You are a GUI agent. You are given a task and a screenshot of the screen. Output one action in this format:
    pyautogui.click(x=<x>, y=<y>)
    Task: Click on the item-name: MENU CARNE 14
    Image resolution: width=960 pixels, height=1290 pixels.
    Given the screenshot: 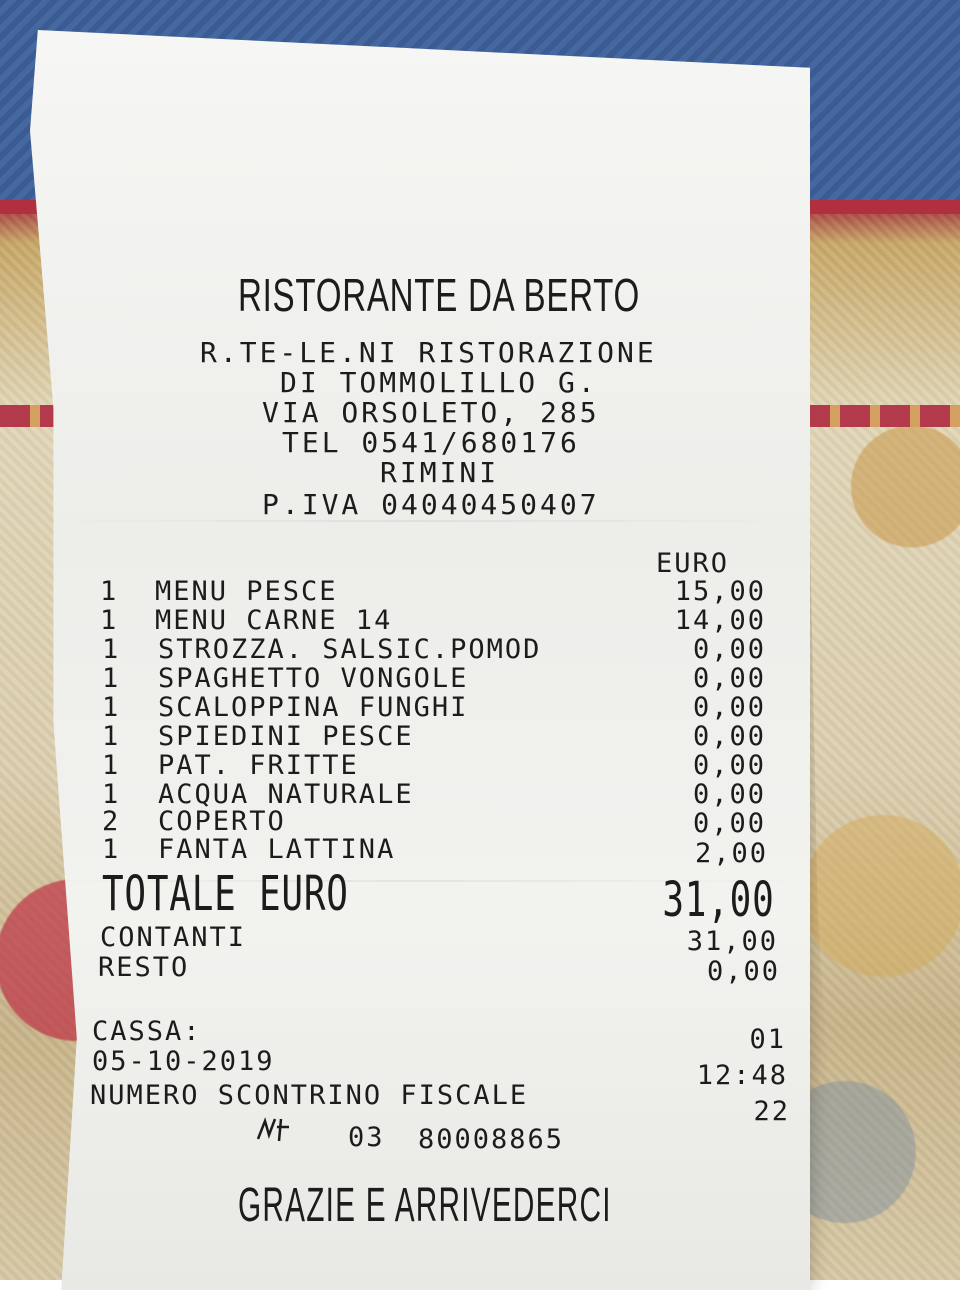 What is the action you would take?
    pyautogui.click(x=274, y=620)
    